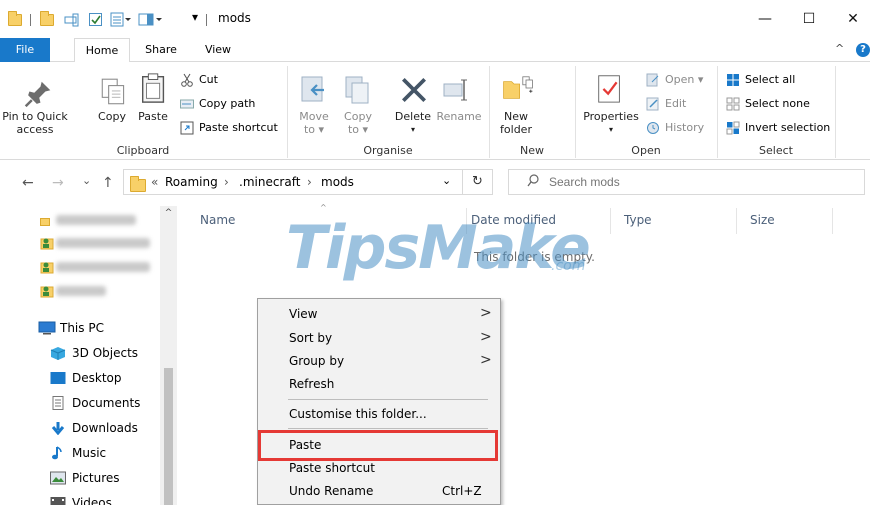 The width and height of the screenshot is (870, 505). What do you see at coordinates (143, 150) in the screenshot?
I see `clipboard-group-label: Clipboard` at bounding box center [143, 150].